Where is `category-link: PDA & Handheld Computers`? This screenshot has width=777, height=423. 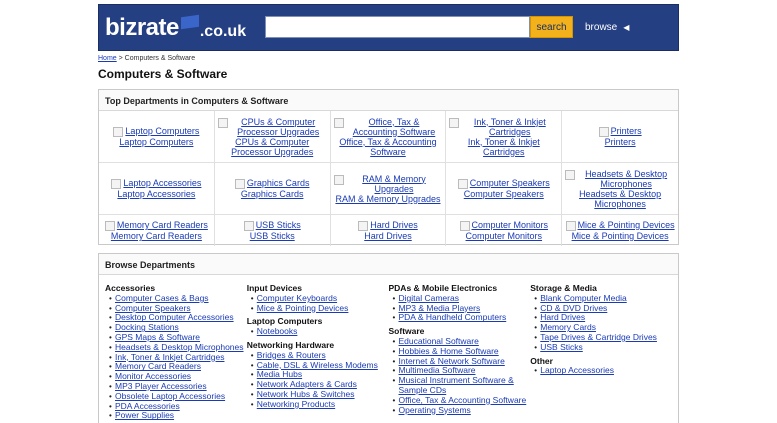 category-link: PDA & Handheld Computers is located at coordinates (453, 317).